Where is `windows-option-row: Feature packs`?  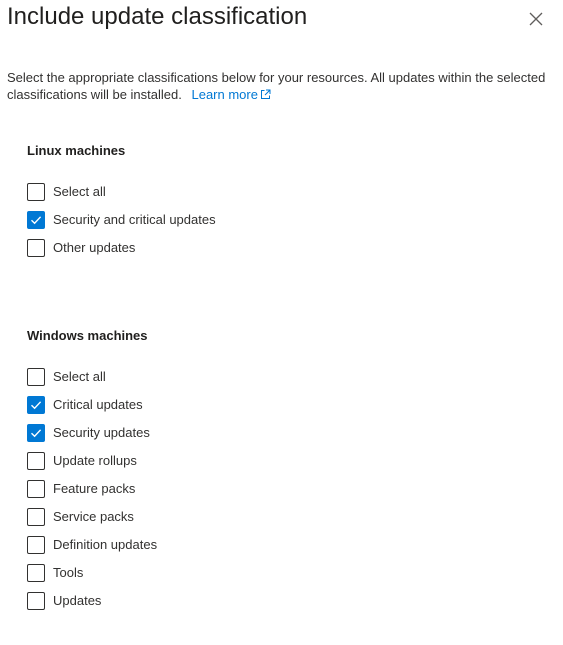 windows-option-row: Feature packs is located at coordinates (92, 489).